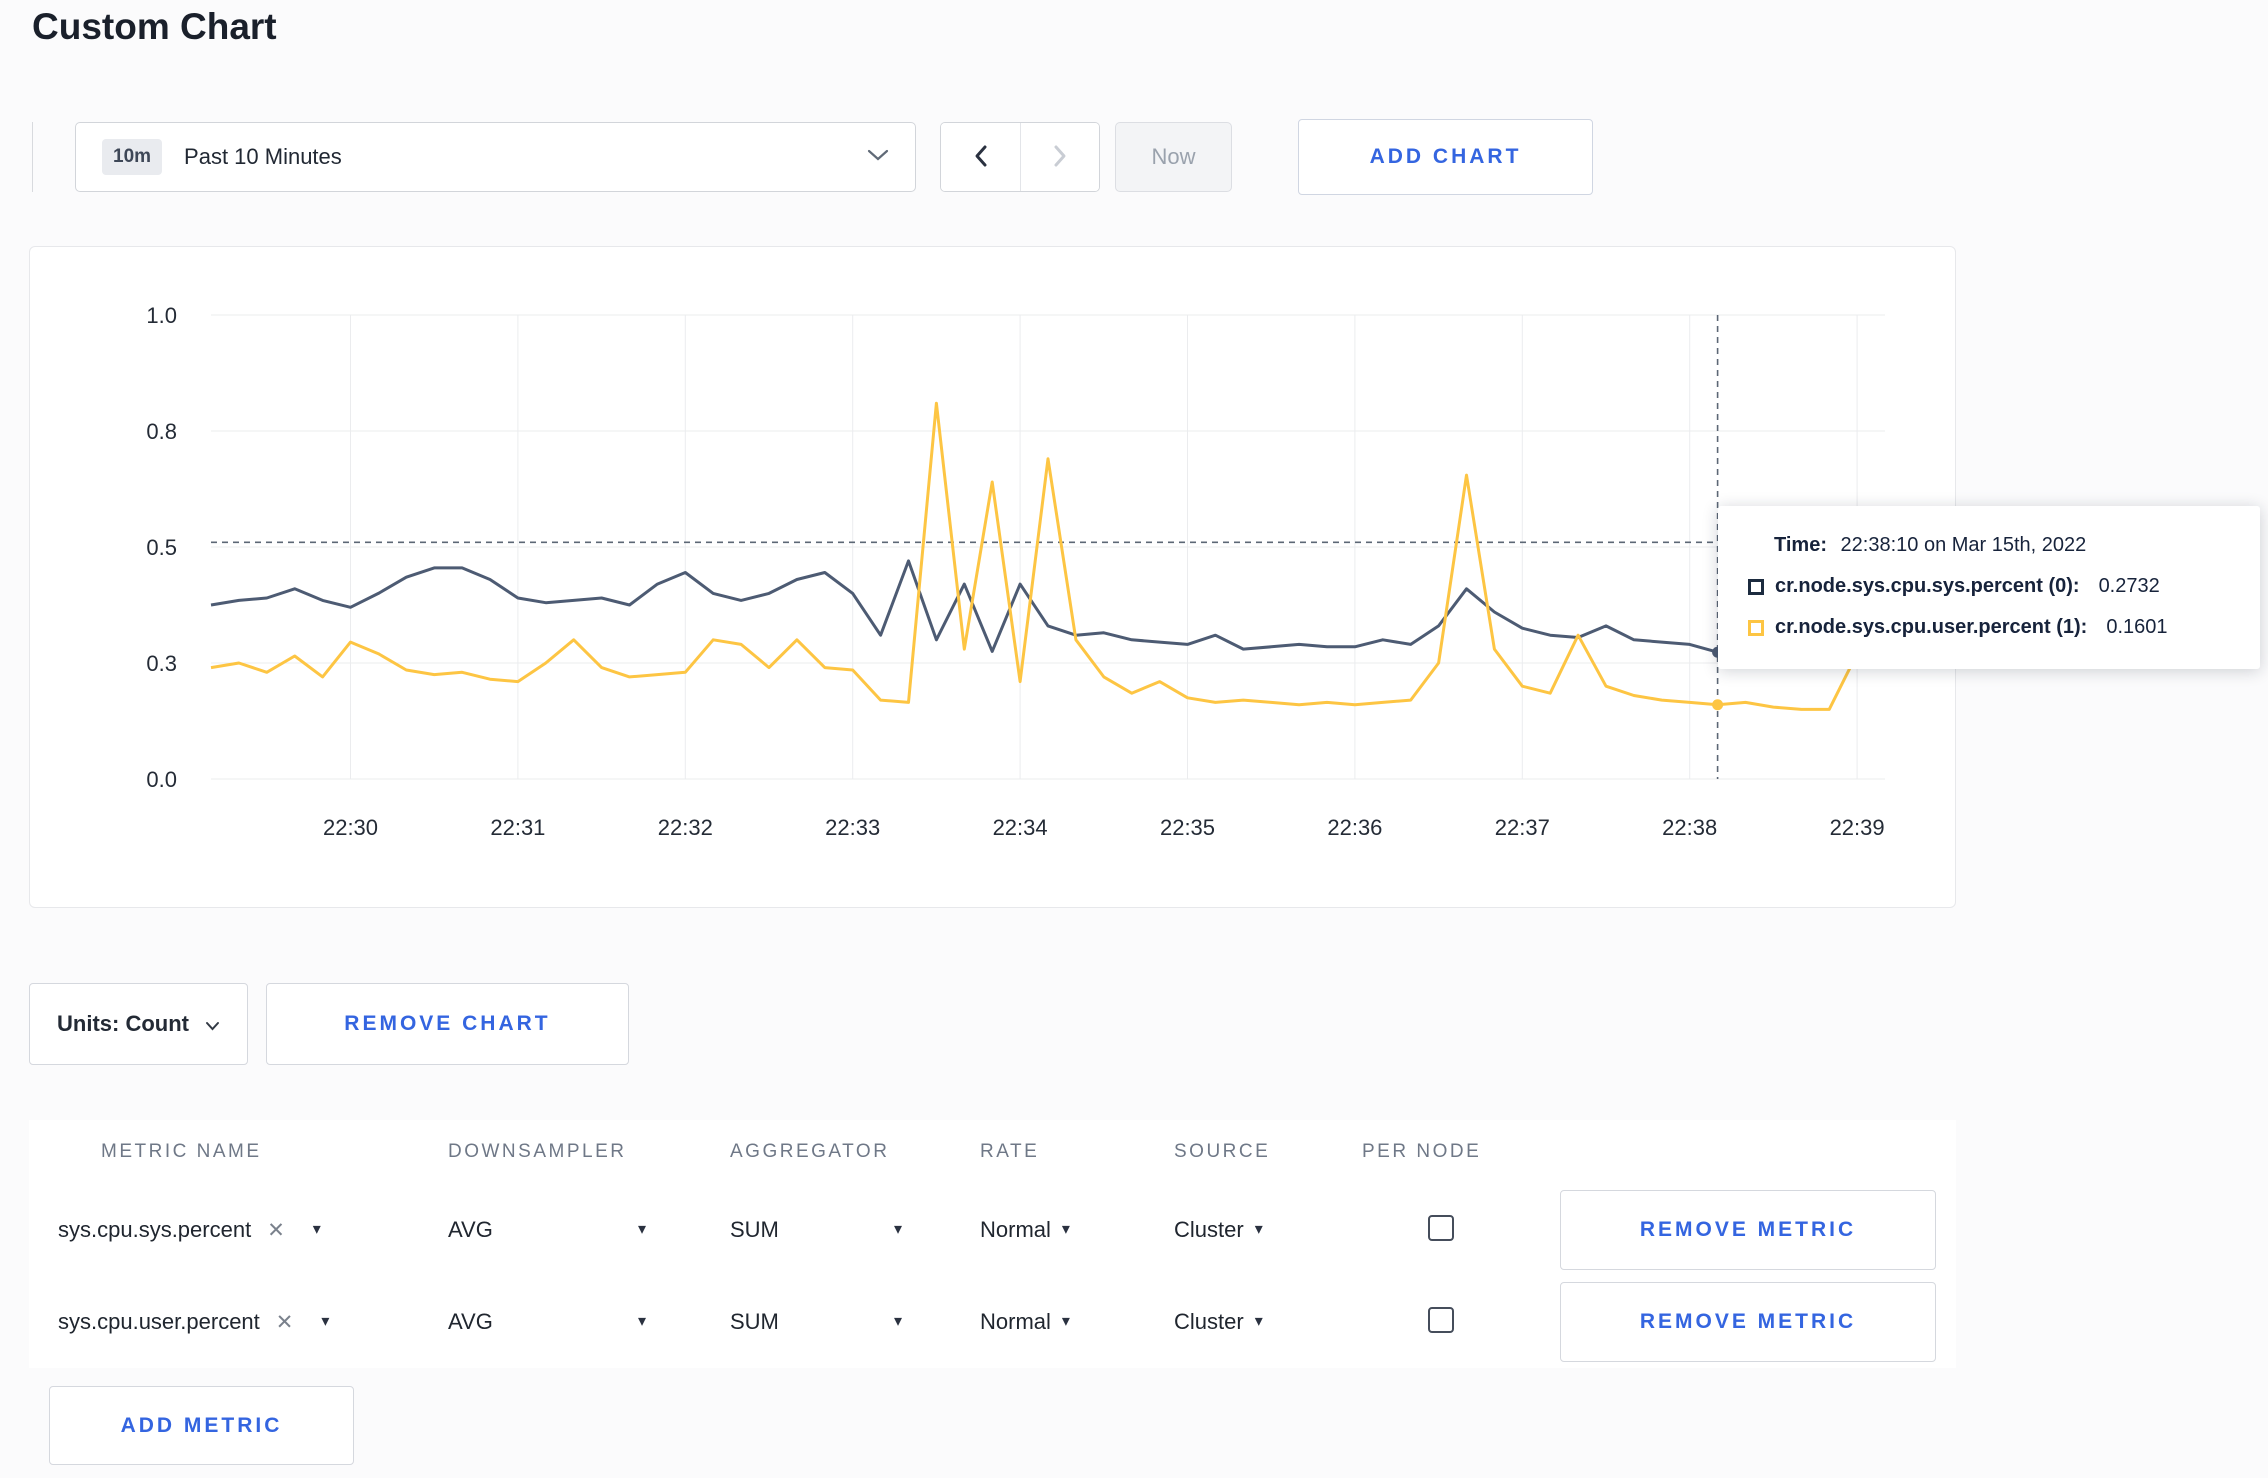 This screenshot has width=2268, height=1478. Describe the element at coordinates (161, 547) in the screenshot. I see `svg-text: 0.5` at that location.